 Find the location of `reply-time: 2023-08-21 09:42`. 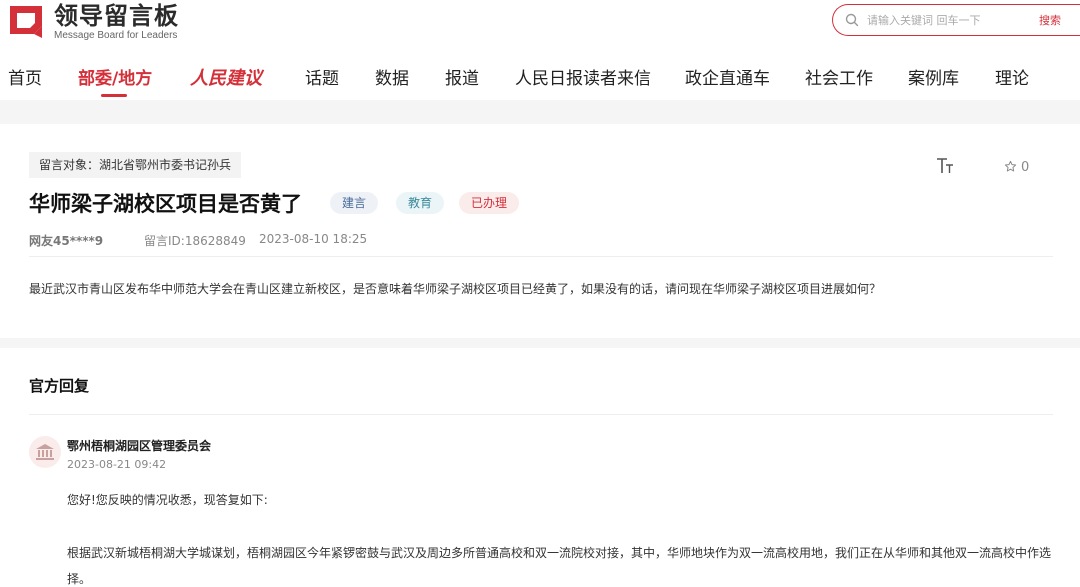

reply-time: 2023-08-21 09:42 is located at coordinates (117, 464).